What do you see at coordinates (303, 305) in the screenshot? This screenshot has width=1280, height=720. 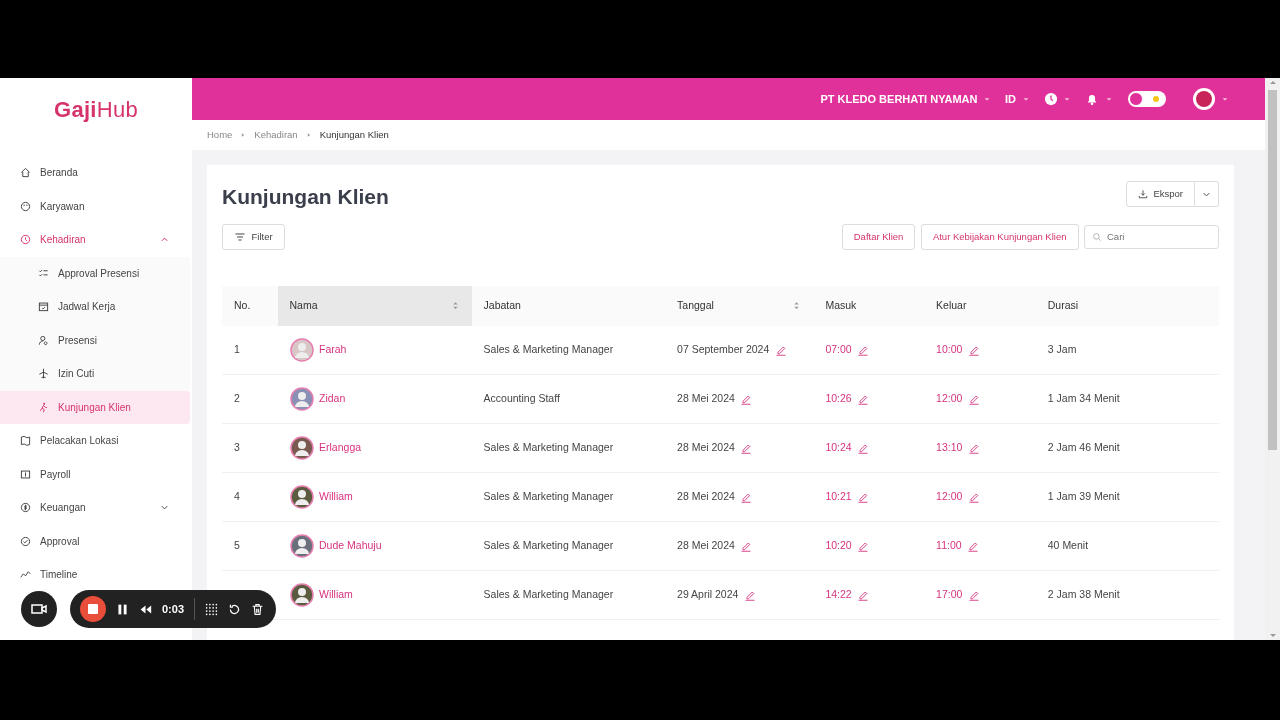 I see `column-header: Nama` at bounding box center [303, 305].